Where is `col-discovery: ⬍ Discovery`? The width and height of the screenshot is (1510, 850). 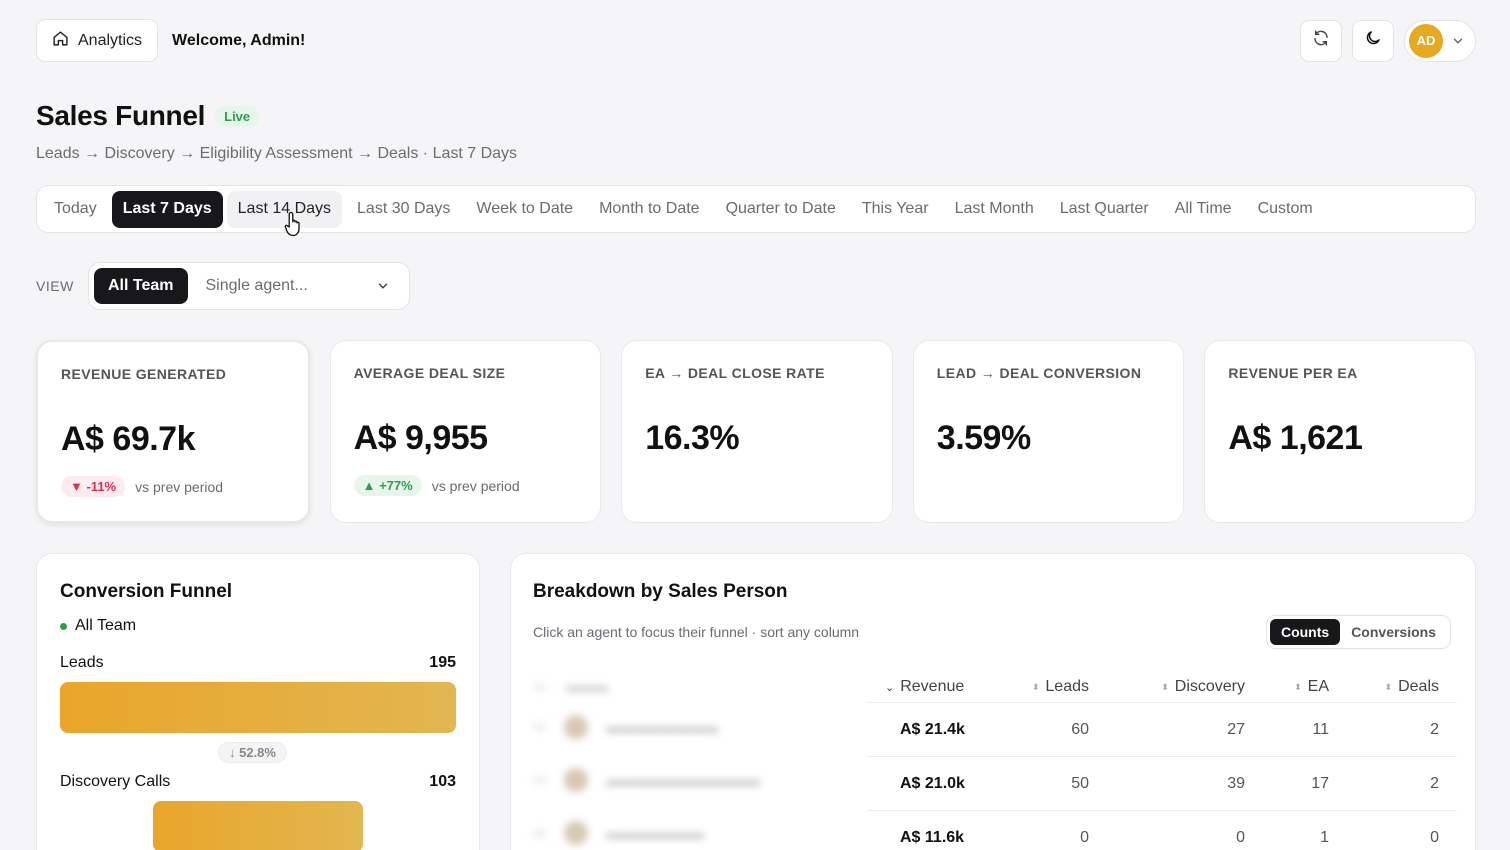 col-discovery: ⬍ Discovery is located at coordinates (1167, 687).